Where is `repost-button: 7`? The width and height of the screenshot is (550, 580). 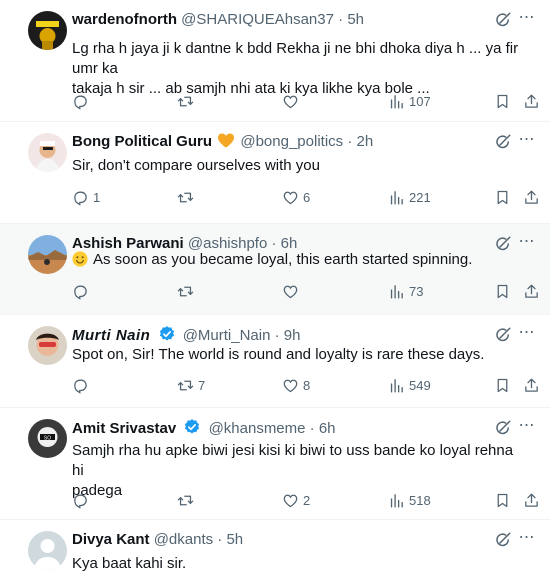 repost-button: 7 is located at coordinates (191, 385).